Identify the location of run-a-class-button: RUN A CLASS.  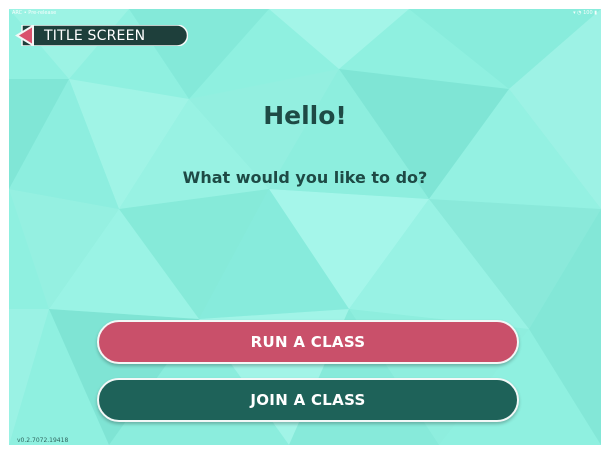
(308, 342).